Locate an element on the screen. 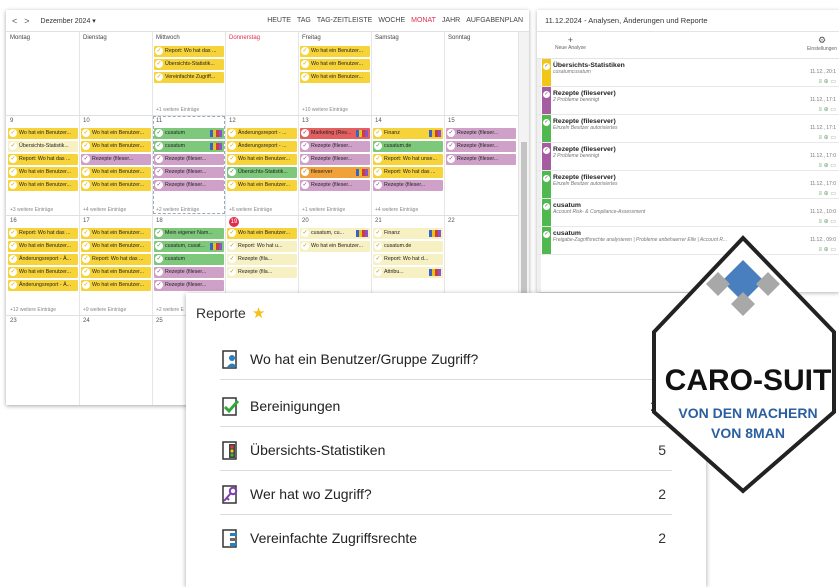  settings-button: ⚙ Einstellungen is located at coordinates (822, 43).